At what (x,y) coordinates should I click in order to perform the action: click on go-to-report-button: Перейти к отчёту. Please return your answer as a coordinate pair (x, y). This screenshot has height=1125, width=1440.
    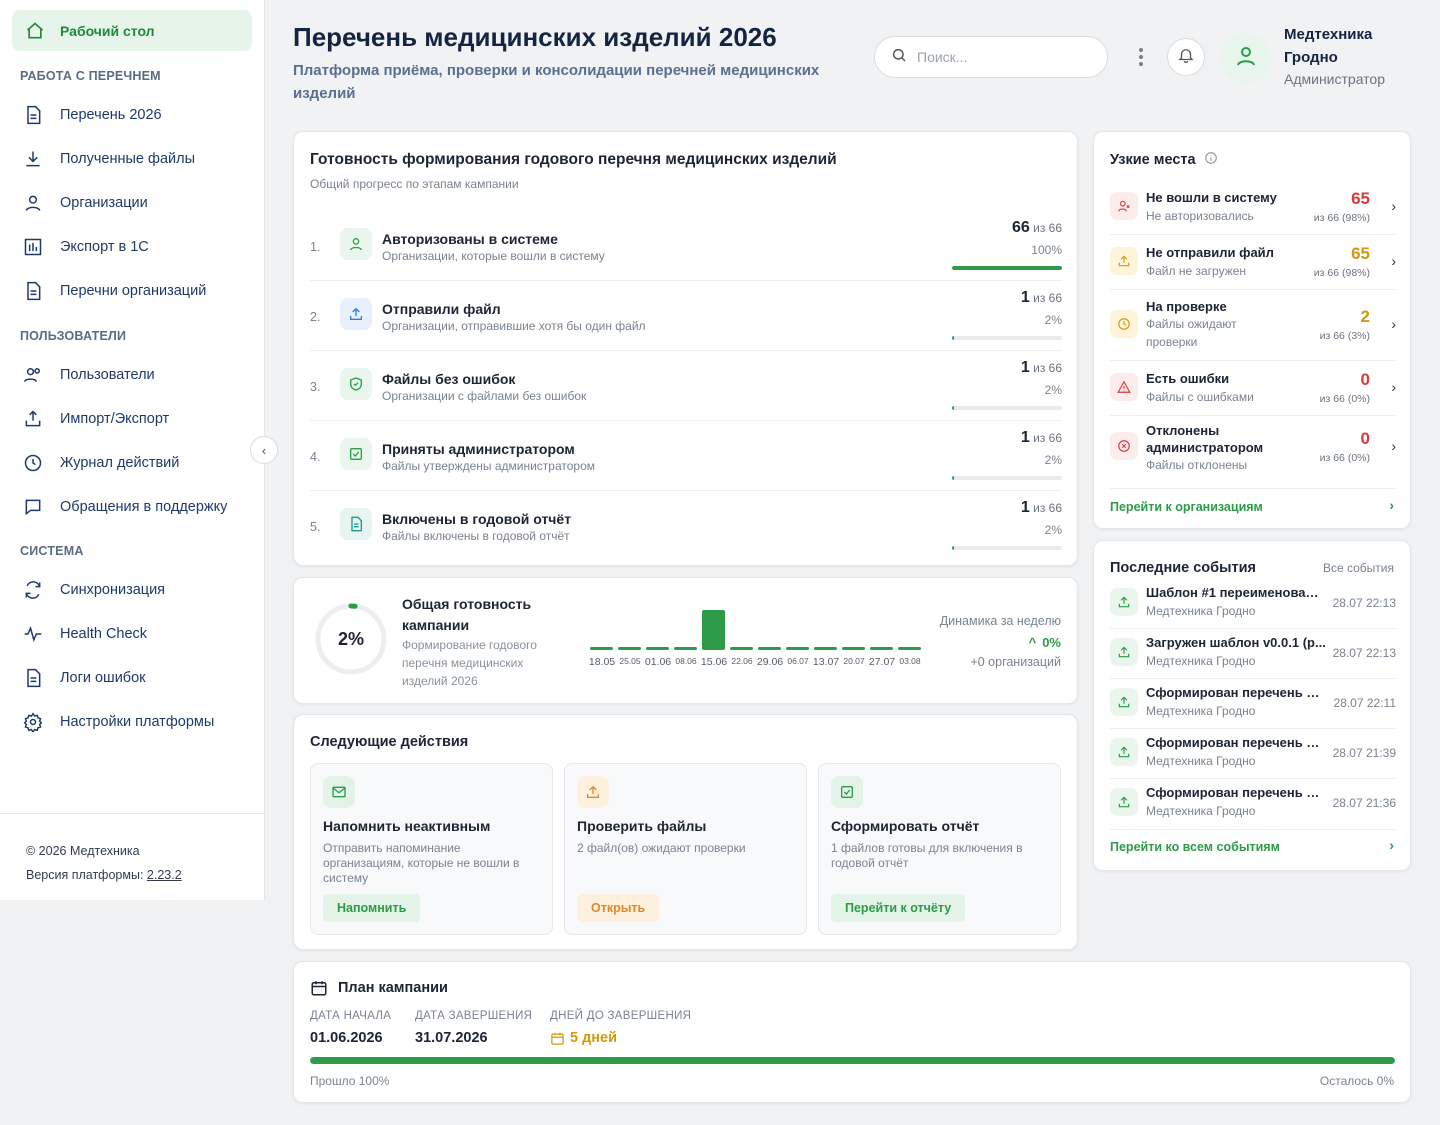
    Looking at the image, I should click on (898, 908).